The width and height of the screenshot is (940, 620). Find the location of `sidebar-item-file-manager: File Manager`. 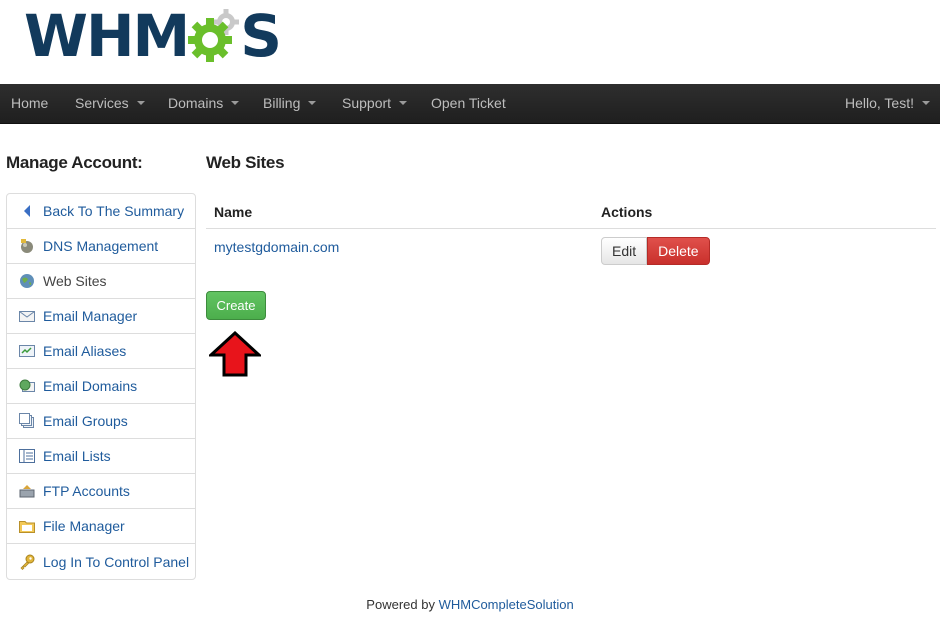

sidebar-item-file-manager: File Manager is located at coordinates (101, 526).